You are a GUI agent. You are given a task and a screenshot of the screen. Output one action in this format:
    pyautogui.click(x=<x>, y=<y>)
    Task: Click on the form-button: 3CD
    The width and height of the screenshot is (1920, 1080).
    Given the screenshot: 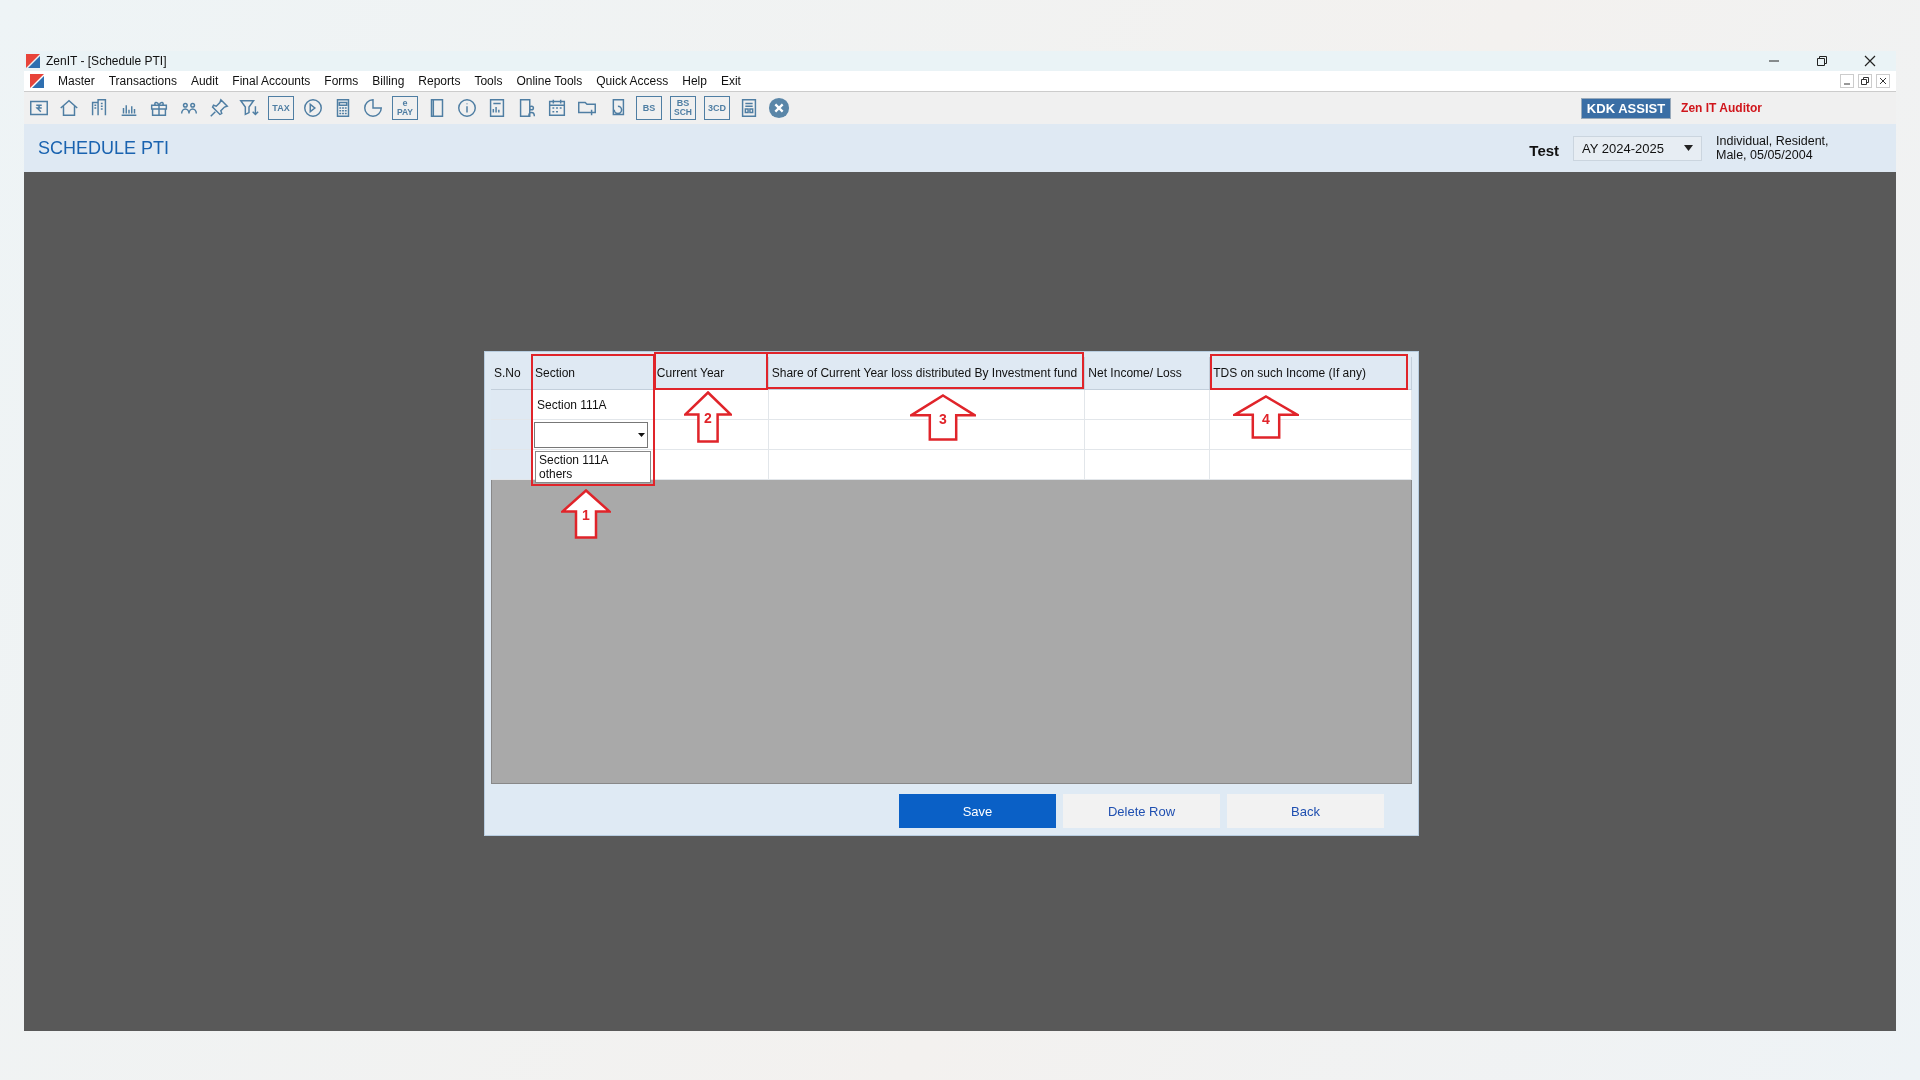 What is the action you would take?
    pyautogui.click(x=717, y=108)
    